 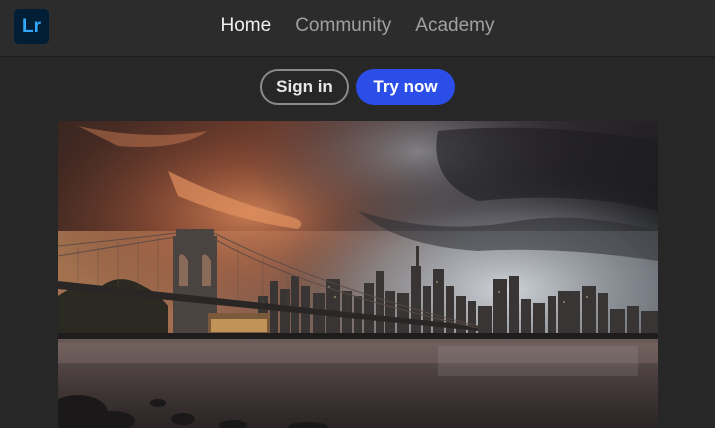 I want to click on action-buttons: Sign in Try now, so click(x=357, y=87).